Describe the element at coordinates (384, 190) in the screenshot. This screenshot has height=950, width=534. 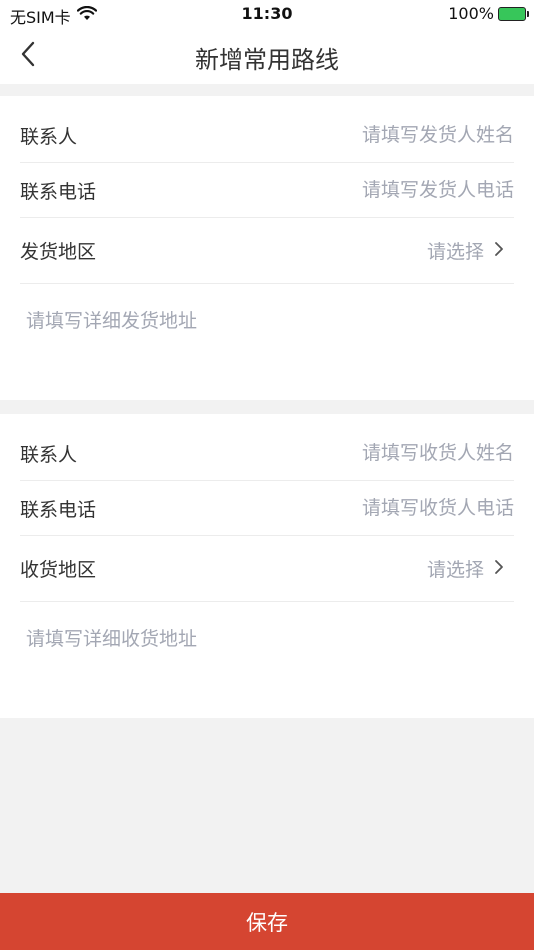
I see `sender-phone-input` at that location.